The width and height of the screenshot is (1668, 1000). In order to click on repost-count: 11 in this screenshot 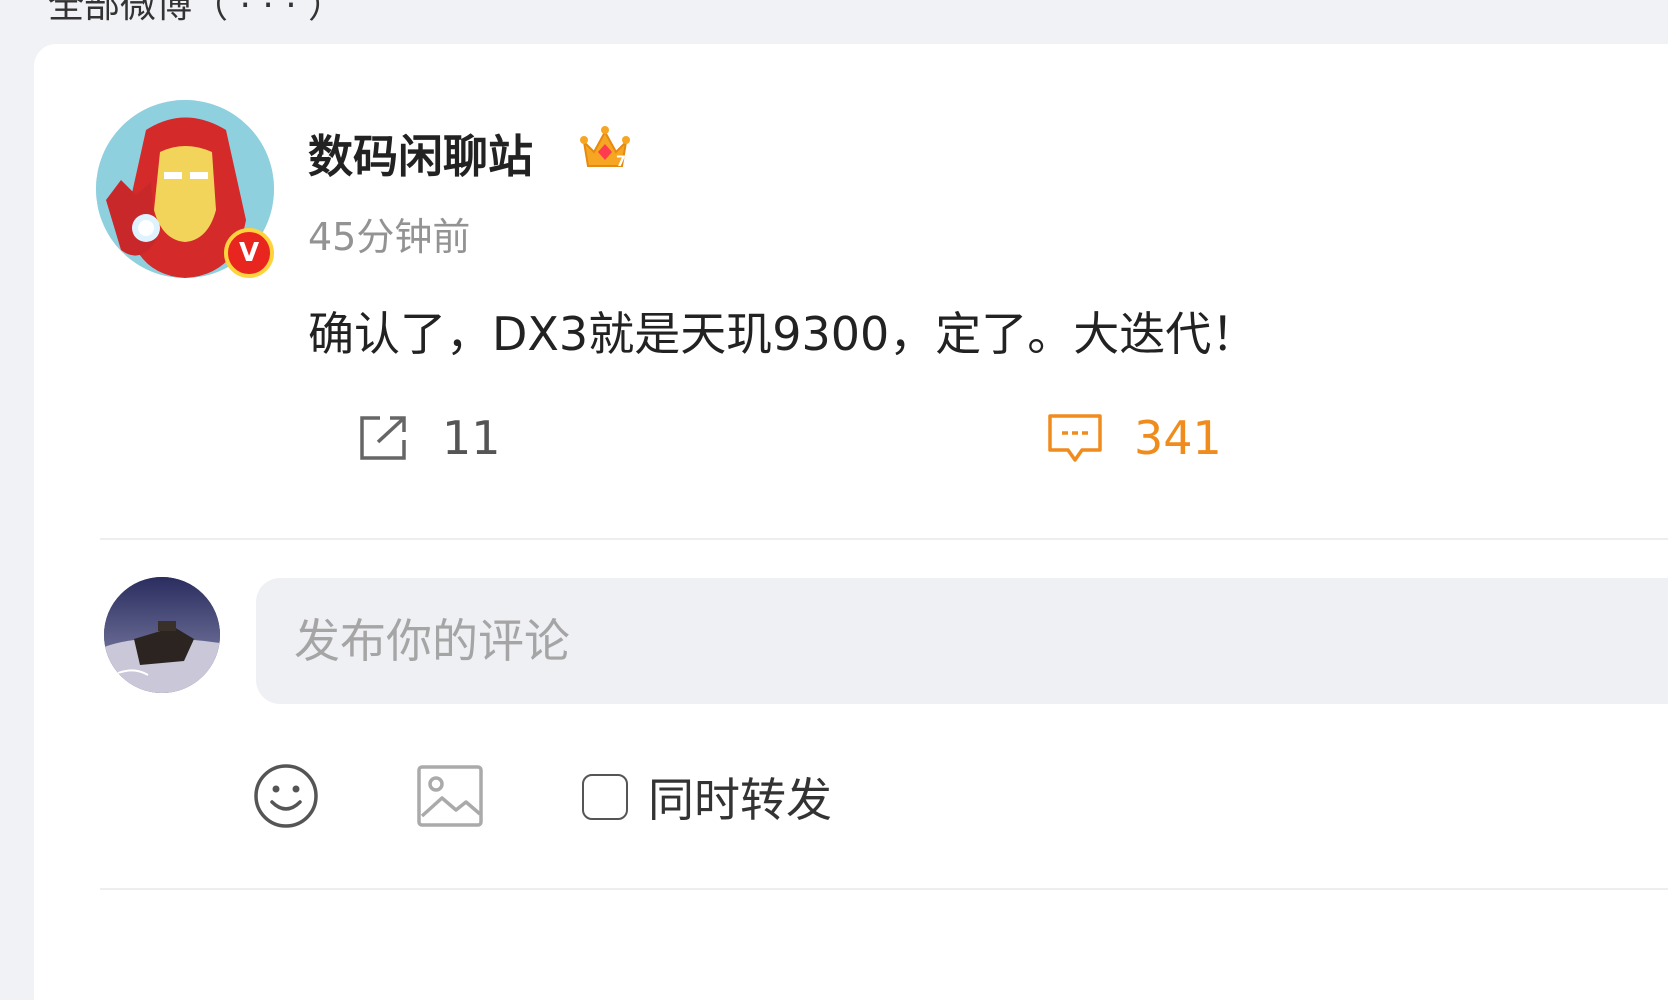, I will do `click(471, 438)`.